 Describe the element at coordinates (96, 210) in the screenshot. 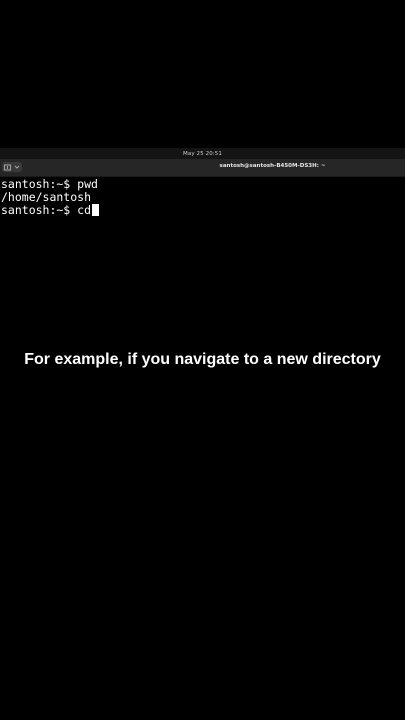

I see `text-cursor` at that location.